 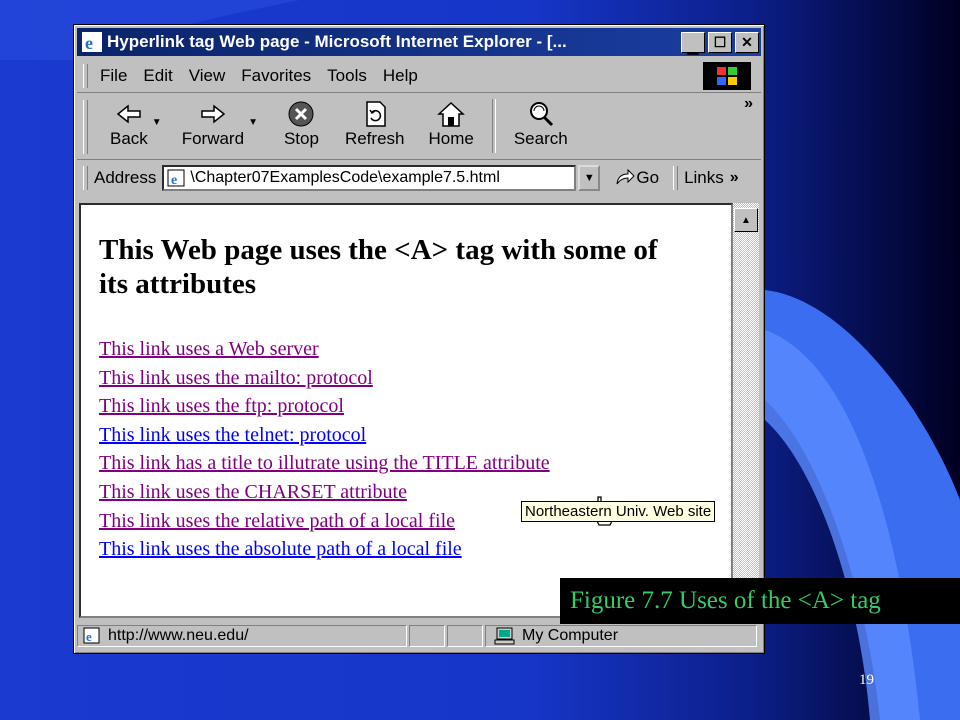 What do you see at coordinates (207, 76) in the screenshot?
I see `menu-view: View` at bounding box center [207, 76].